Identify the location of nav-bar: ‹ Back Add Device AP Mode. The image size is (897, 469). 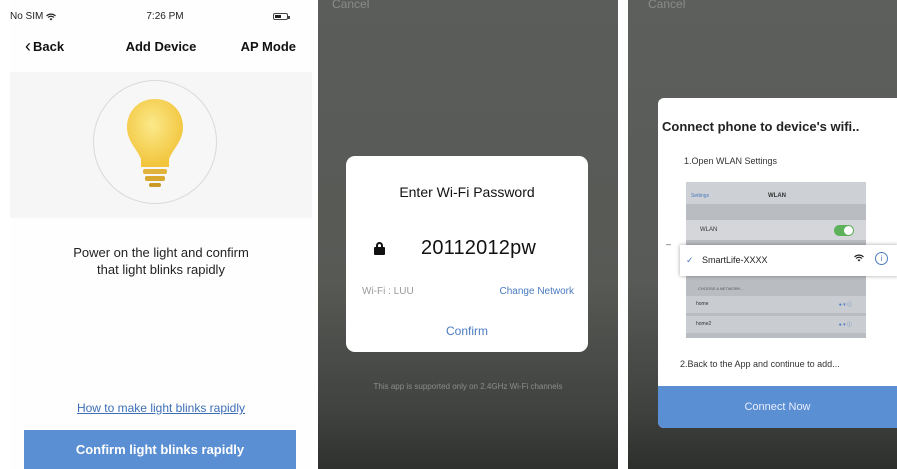
(161, 47).